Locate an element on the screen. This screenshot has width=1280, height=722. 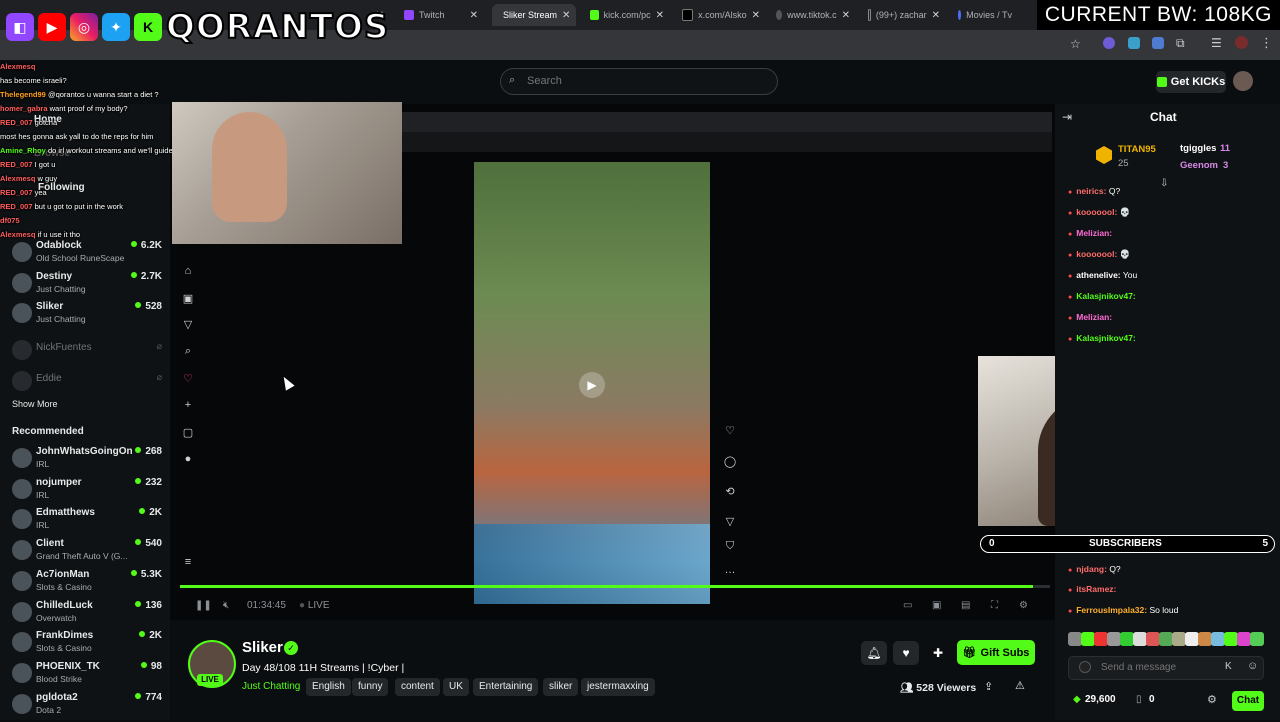
follow-heart-button: ♥ is located at coordinates (906, 653).